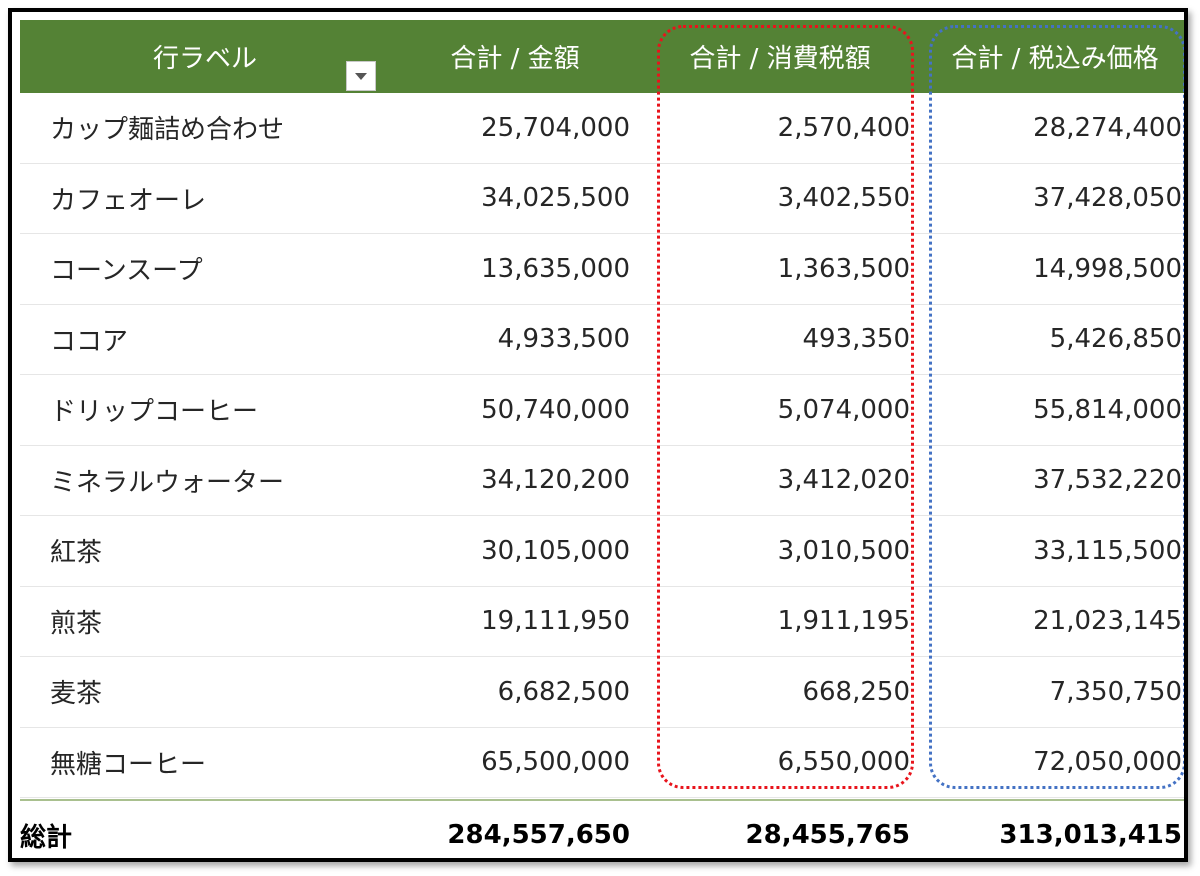 The width and height of the screenshot is (1200, 876). Describe the element at coordinates (1046, 340) in the screenshot. I see `tax-included-cell: 5,426,850` at that location.